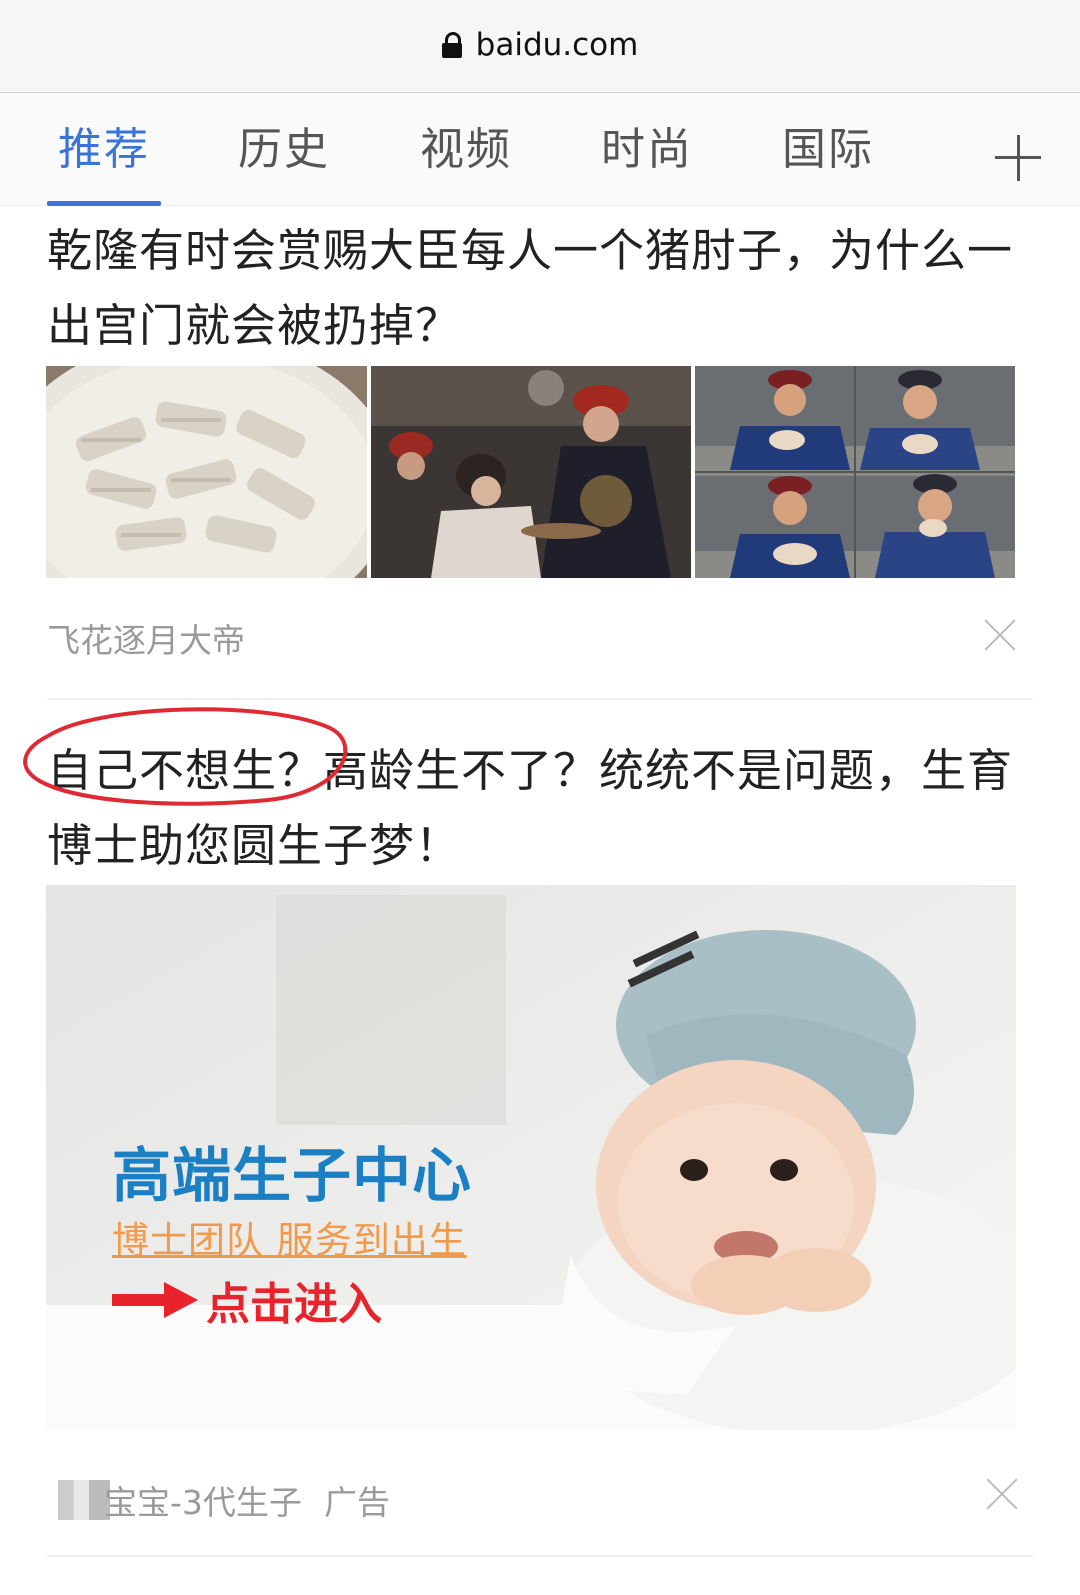  I want to click on banner-subline: 博士团队 服务到出生, so click(289, 1240).